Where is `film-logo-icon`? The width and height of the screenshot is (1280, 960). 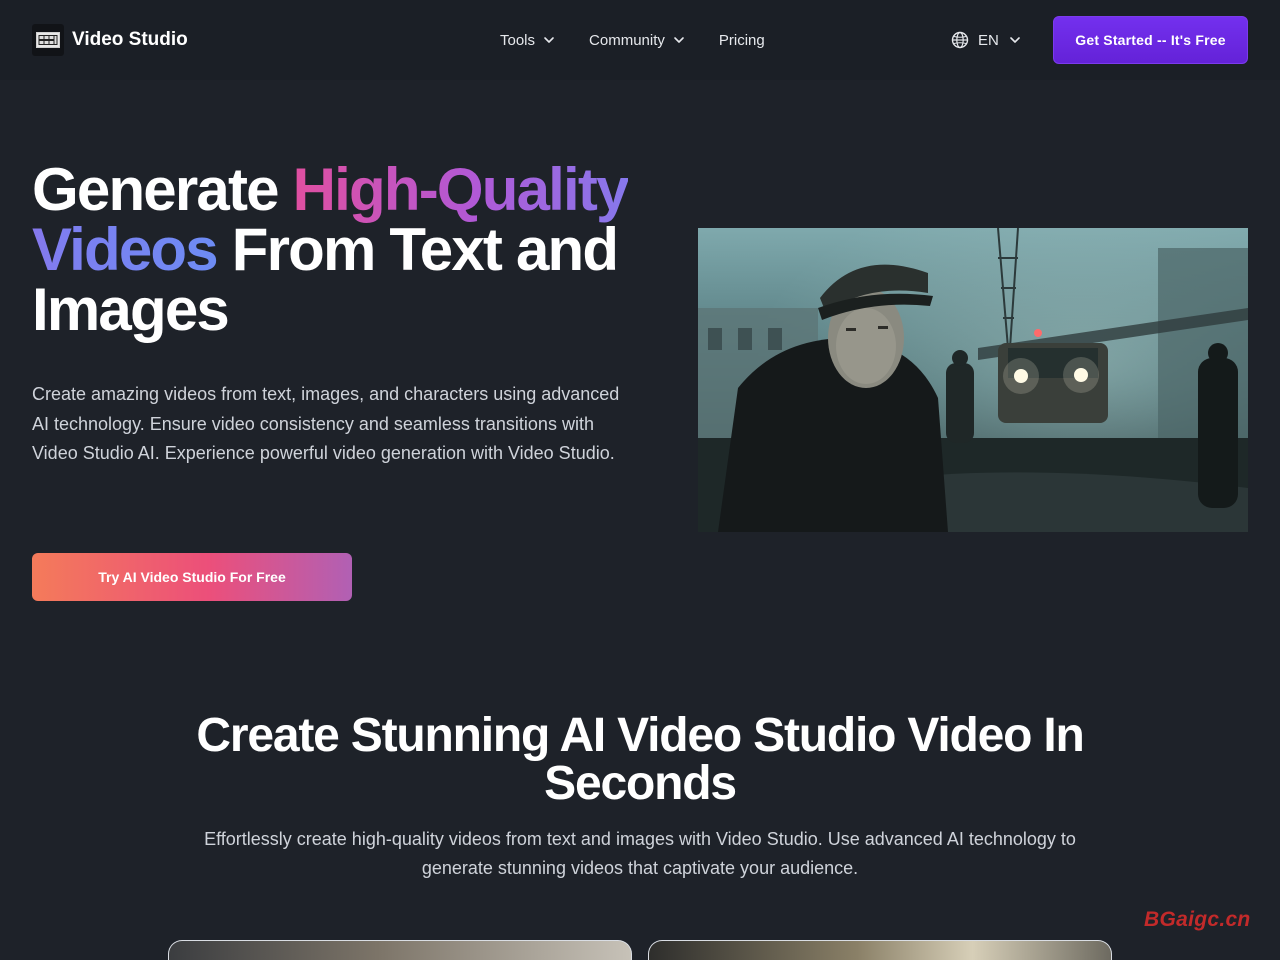 film-logo-icon is located at coordinates (48, 40).